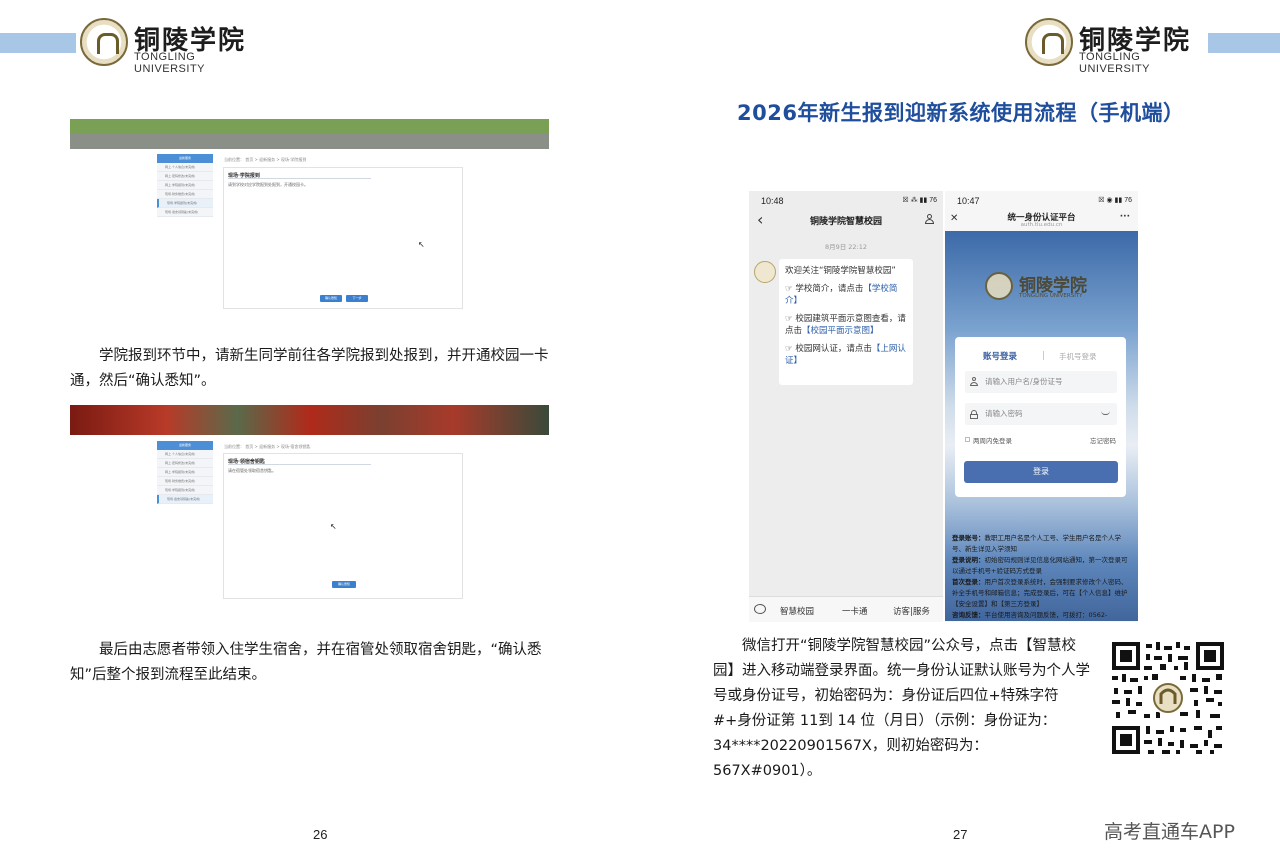 This screenshot has height=868, width=1280. What do you see at coordinates (855, 611) in the screenshot?
I see `tab-campus-card: 一卡通` at bounding box center [855, 611].